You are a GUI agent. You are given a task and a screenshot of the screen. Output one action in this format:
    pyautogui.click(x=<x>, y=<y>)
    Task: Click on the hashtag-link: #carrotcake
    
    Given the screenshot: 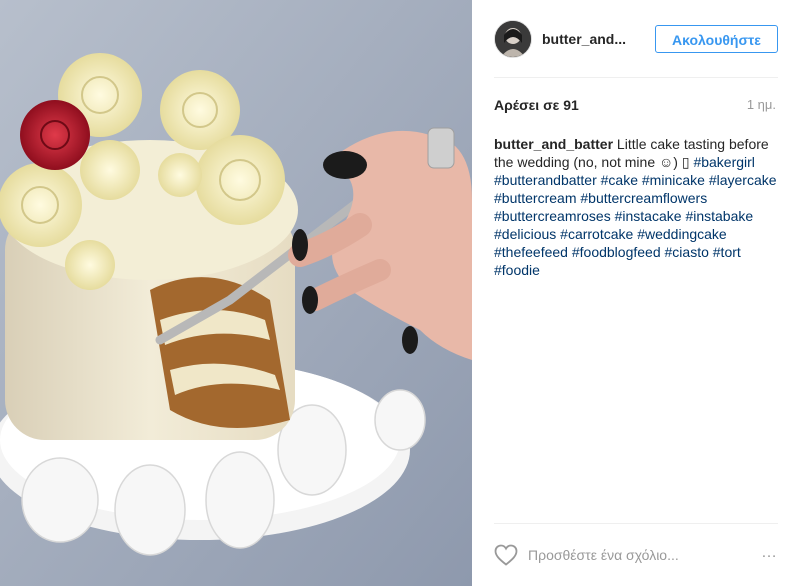 What is the action you would take?
    pyautogui.click(x=596, y=234)
    